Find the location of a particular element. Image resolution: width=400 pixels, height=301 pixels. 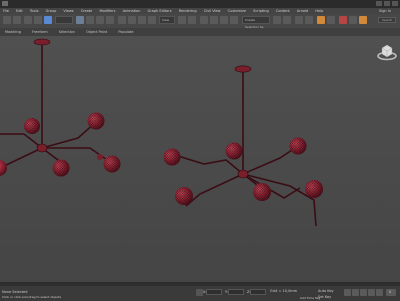

go-to-start-icon is located at coordinates (347, 292).